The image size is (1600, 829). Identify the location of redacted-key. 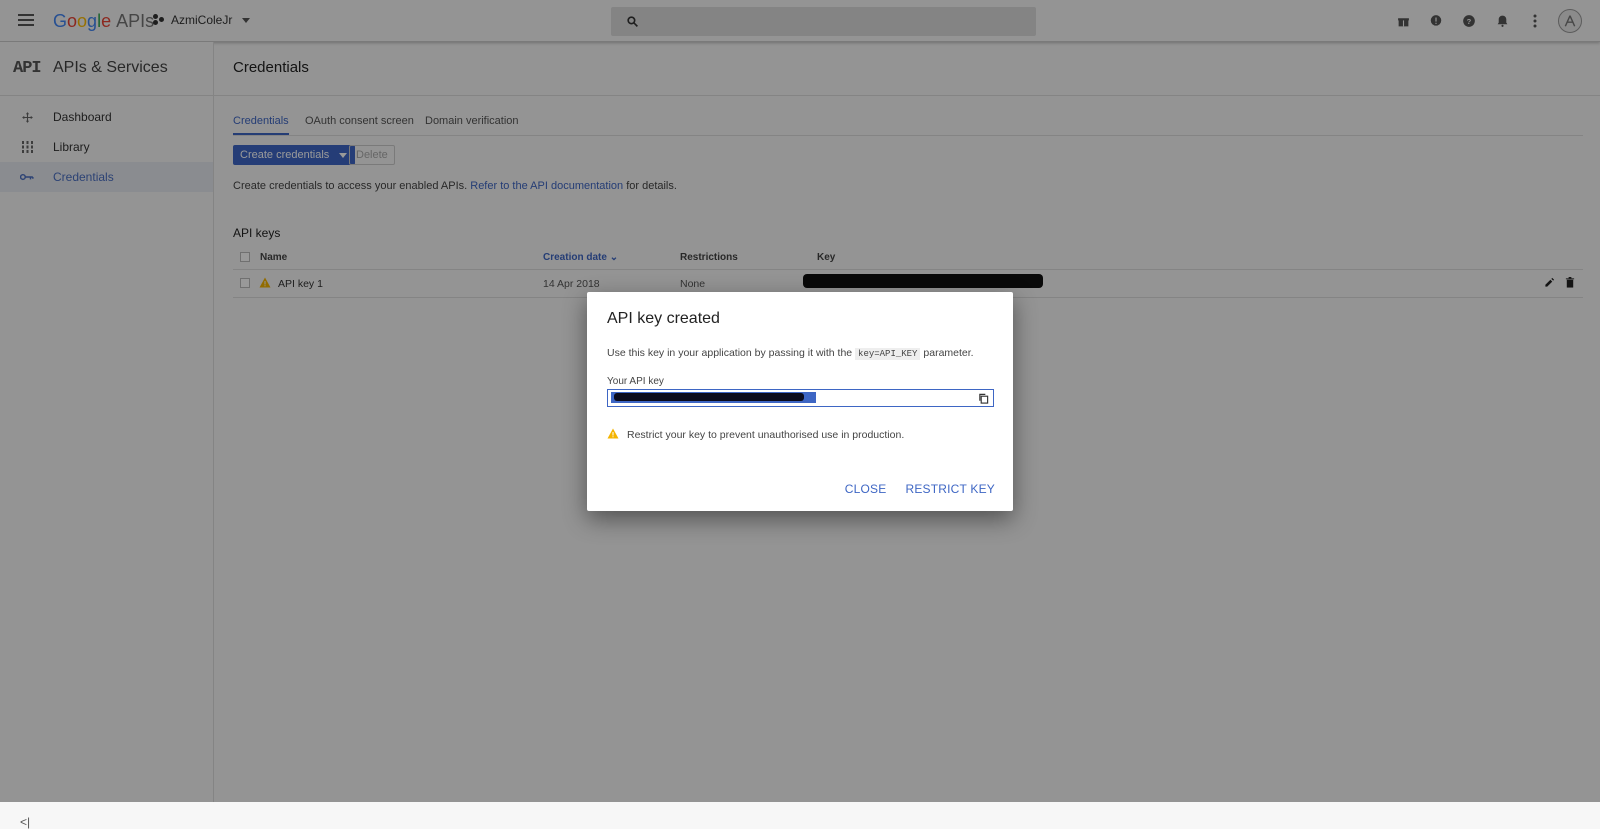
(709, 397).